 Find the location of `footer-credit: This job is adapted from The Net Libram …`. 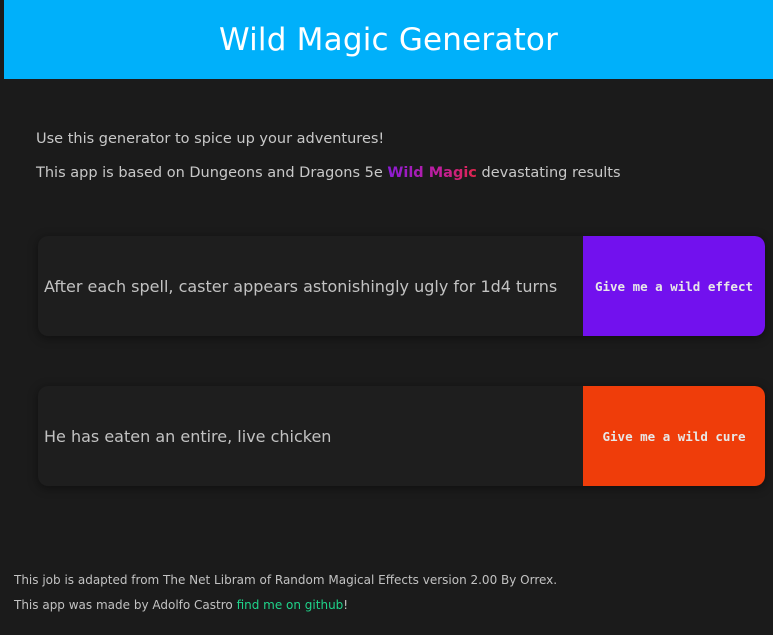

footer-credit: This job is adapted from The Net Libram … is located at coordinates (286, 580).